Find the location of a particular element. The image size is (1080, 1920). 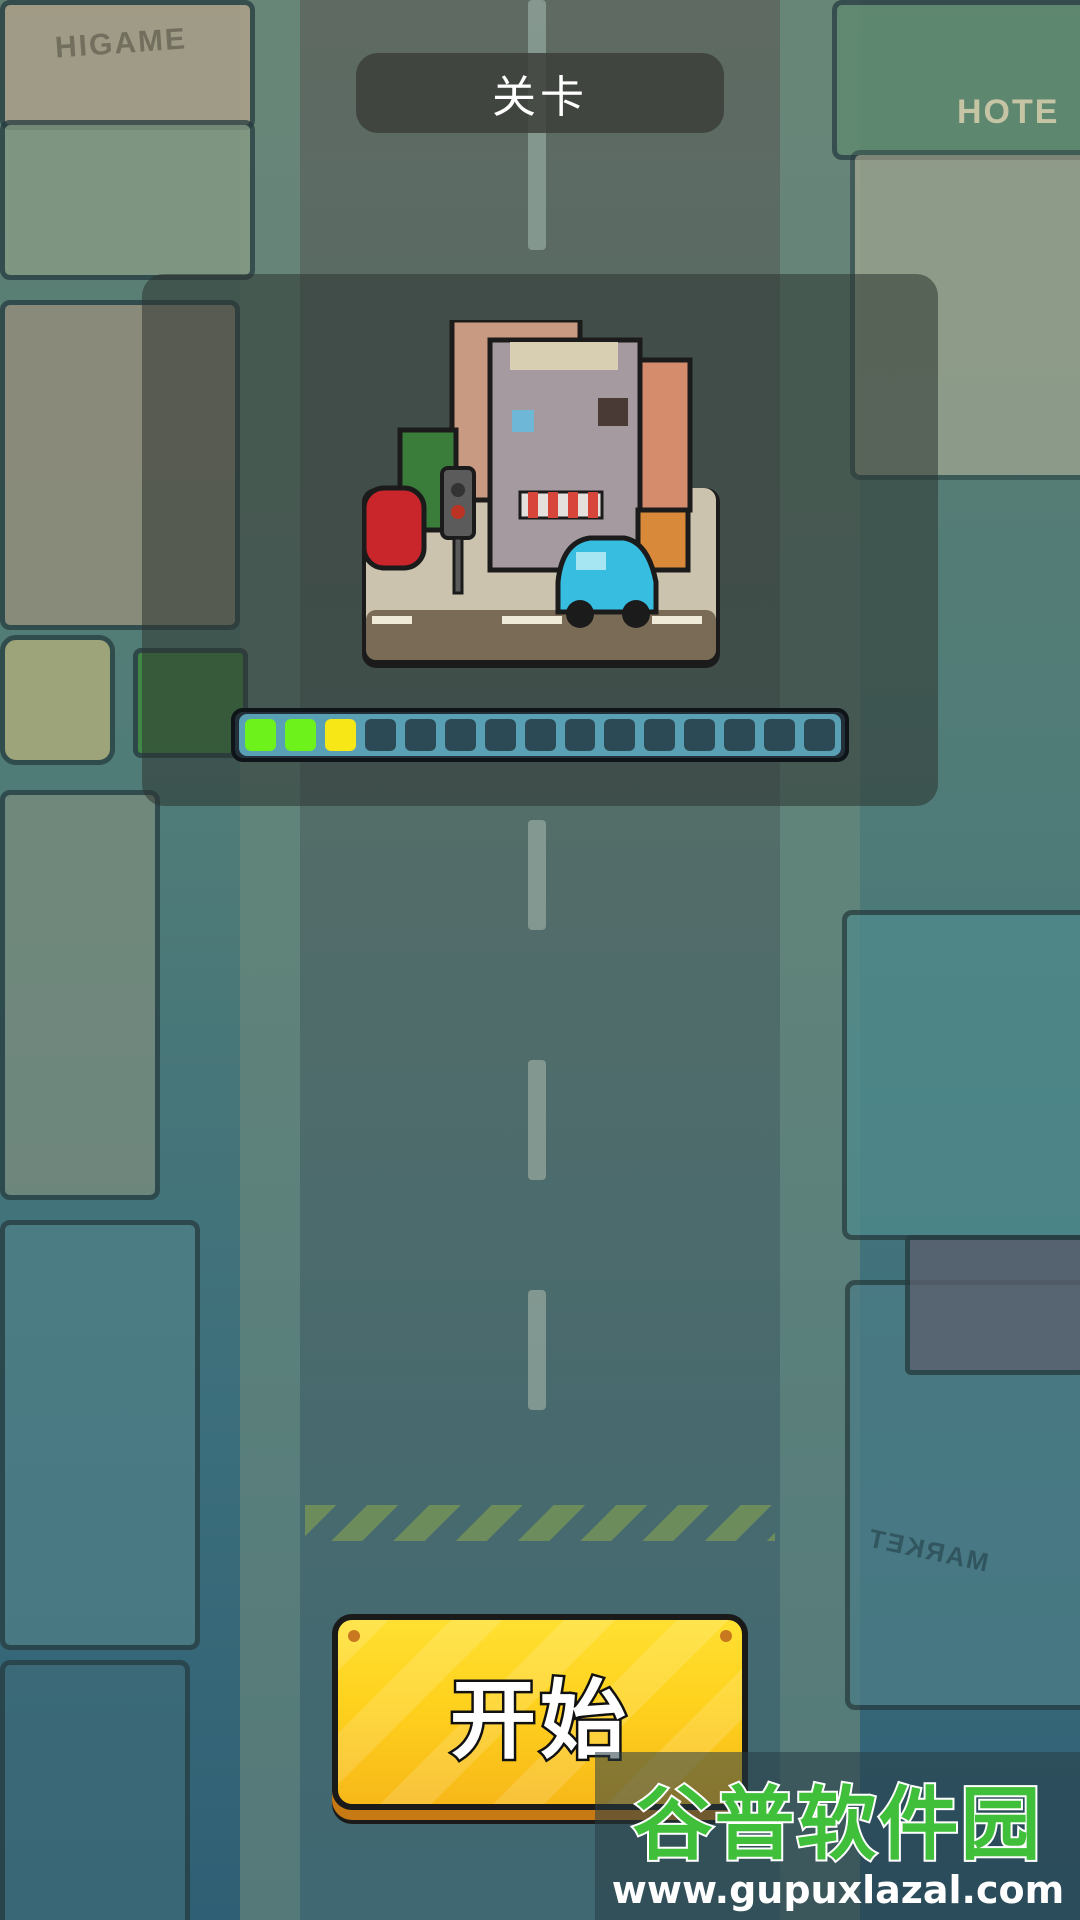

ruined-building-right is located at coordinates (961, 1075).